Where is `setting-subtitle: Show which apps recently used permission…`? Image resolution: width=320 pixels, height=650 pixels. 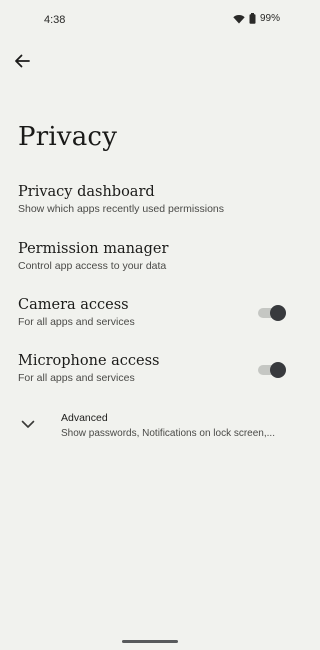
setting-subtitle: Show which apps recently used permission… is located at coordinates (121, 209).